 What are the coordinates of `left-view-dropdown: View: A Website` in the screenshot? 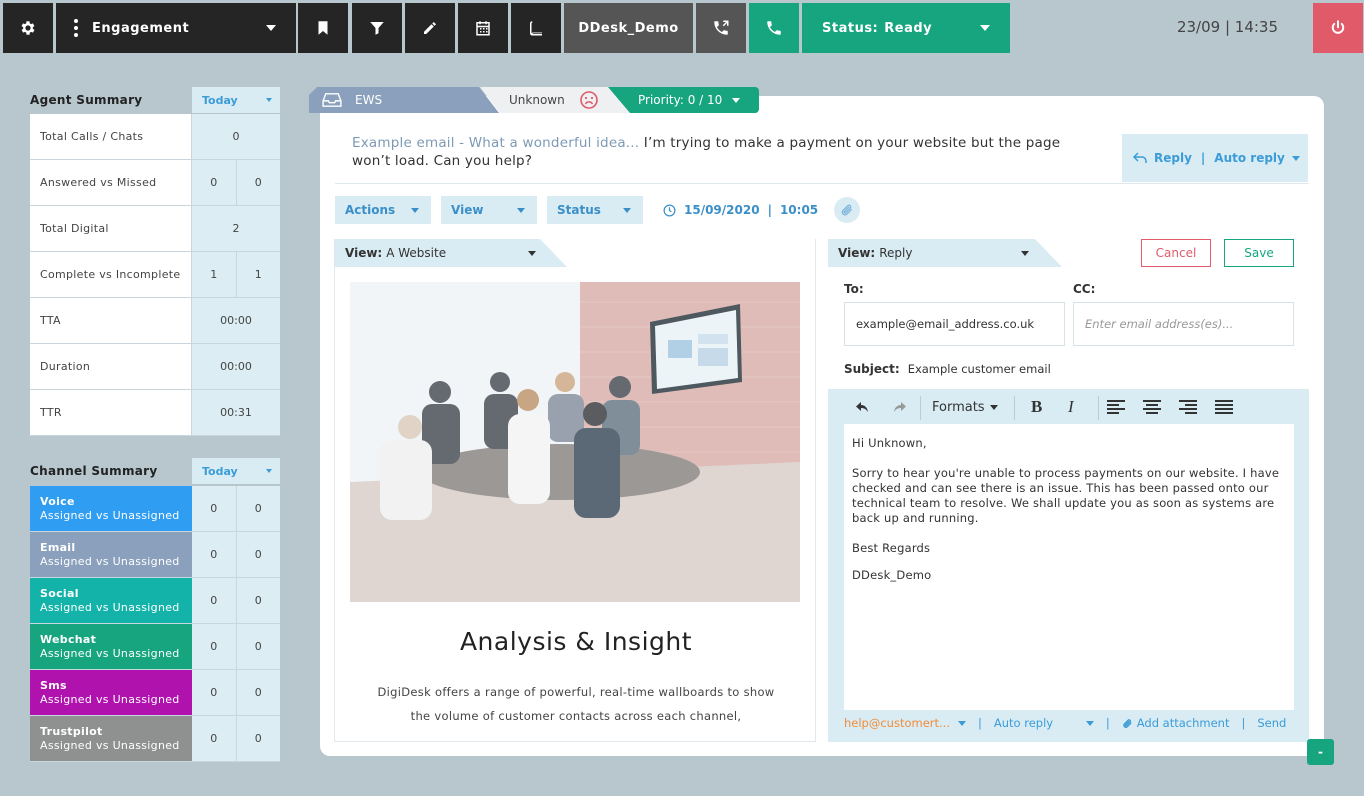 It's located at (451, 253).